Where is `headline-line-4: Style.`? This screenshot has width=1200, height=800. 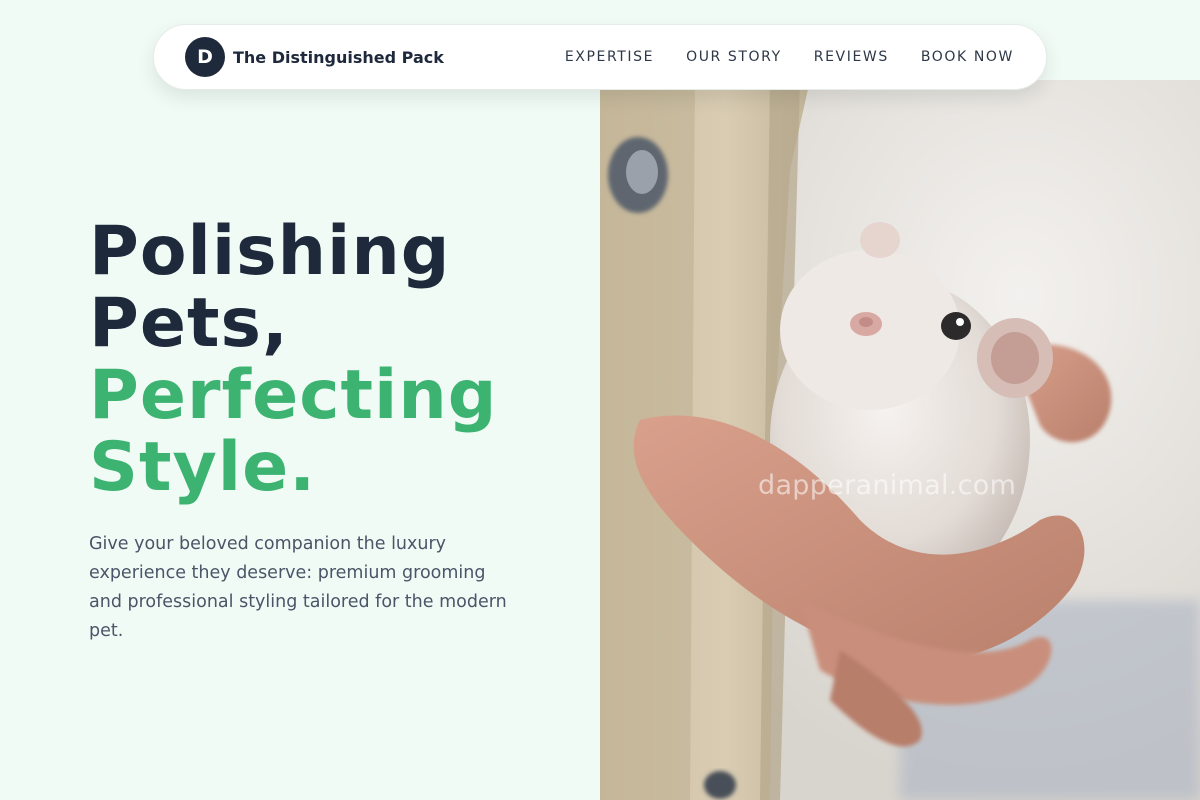
headline-line-4: Style. is located at coordinates (203, 467).